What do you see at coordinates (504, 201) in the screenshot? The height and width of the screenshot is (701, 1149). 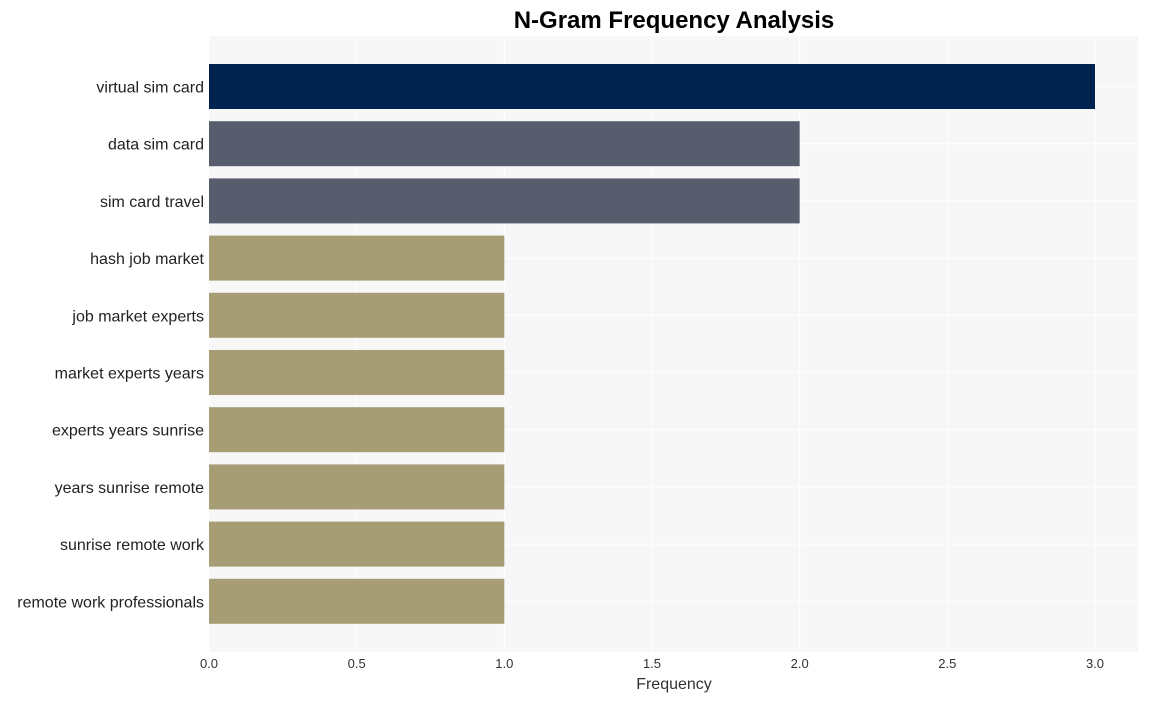 I see `bar-sim-card-travel` at bounding box center [504, 201].